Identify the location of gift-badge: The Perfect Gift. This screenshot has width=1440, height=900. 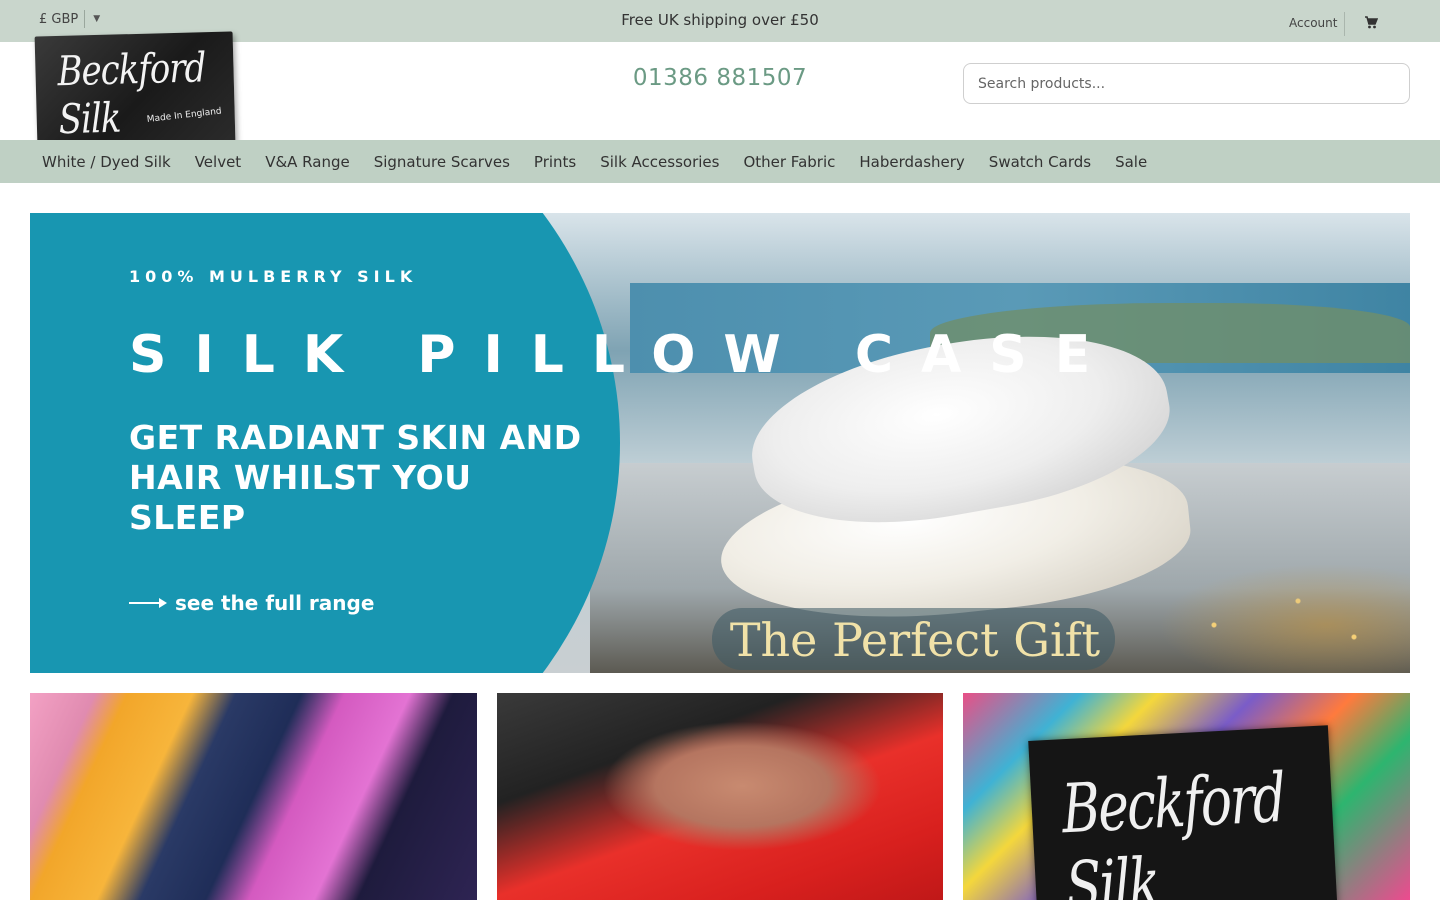
(915, 640).